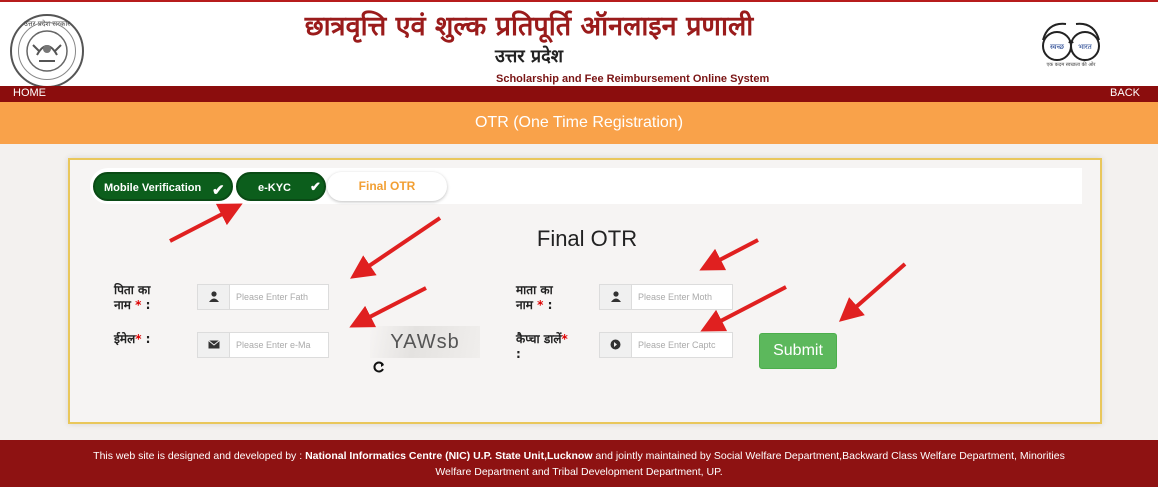 The image size is (1158, 487). Describe the element at coordinates (1125, 93) in the screenshot. I see `back-link: BACK` at that location.